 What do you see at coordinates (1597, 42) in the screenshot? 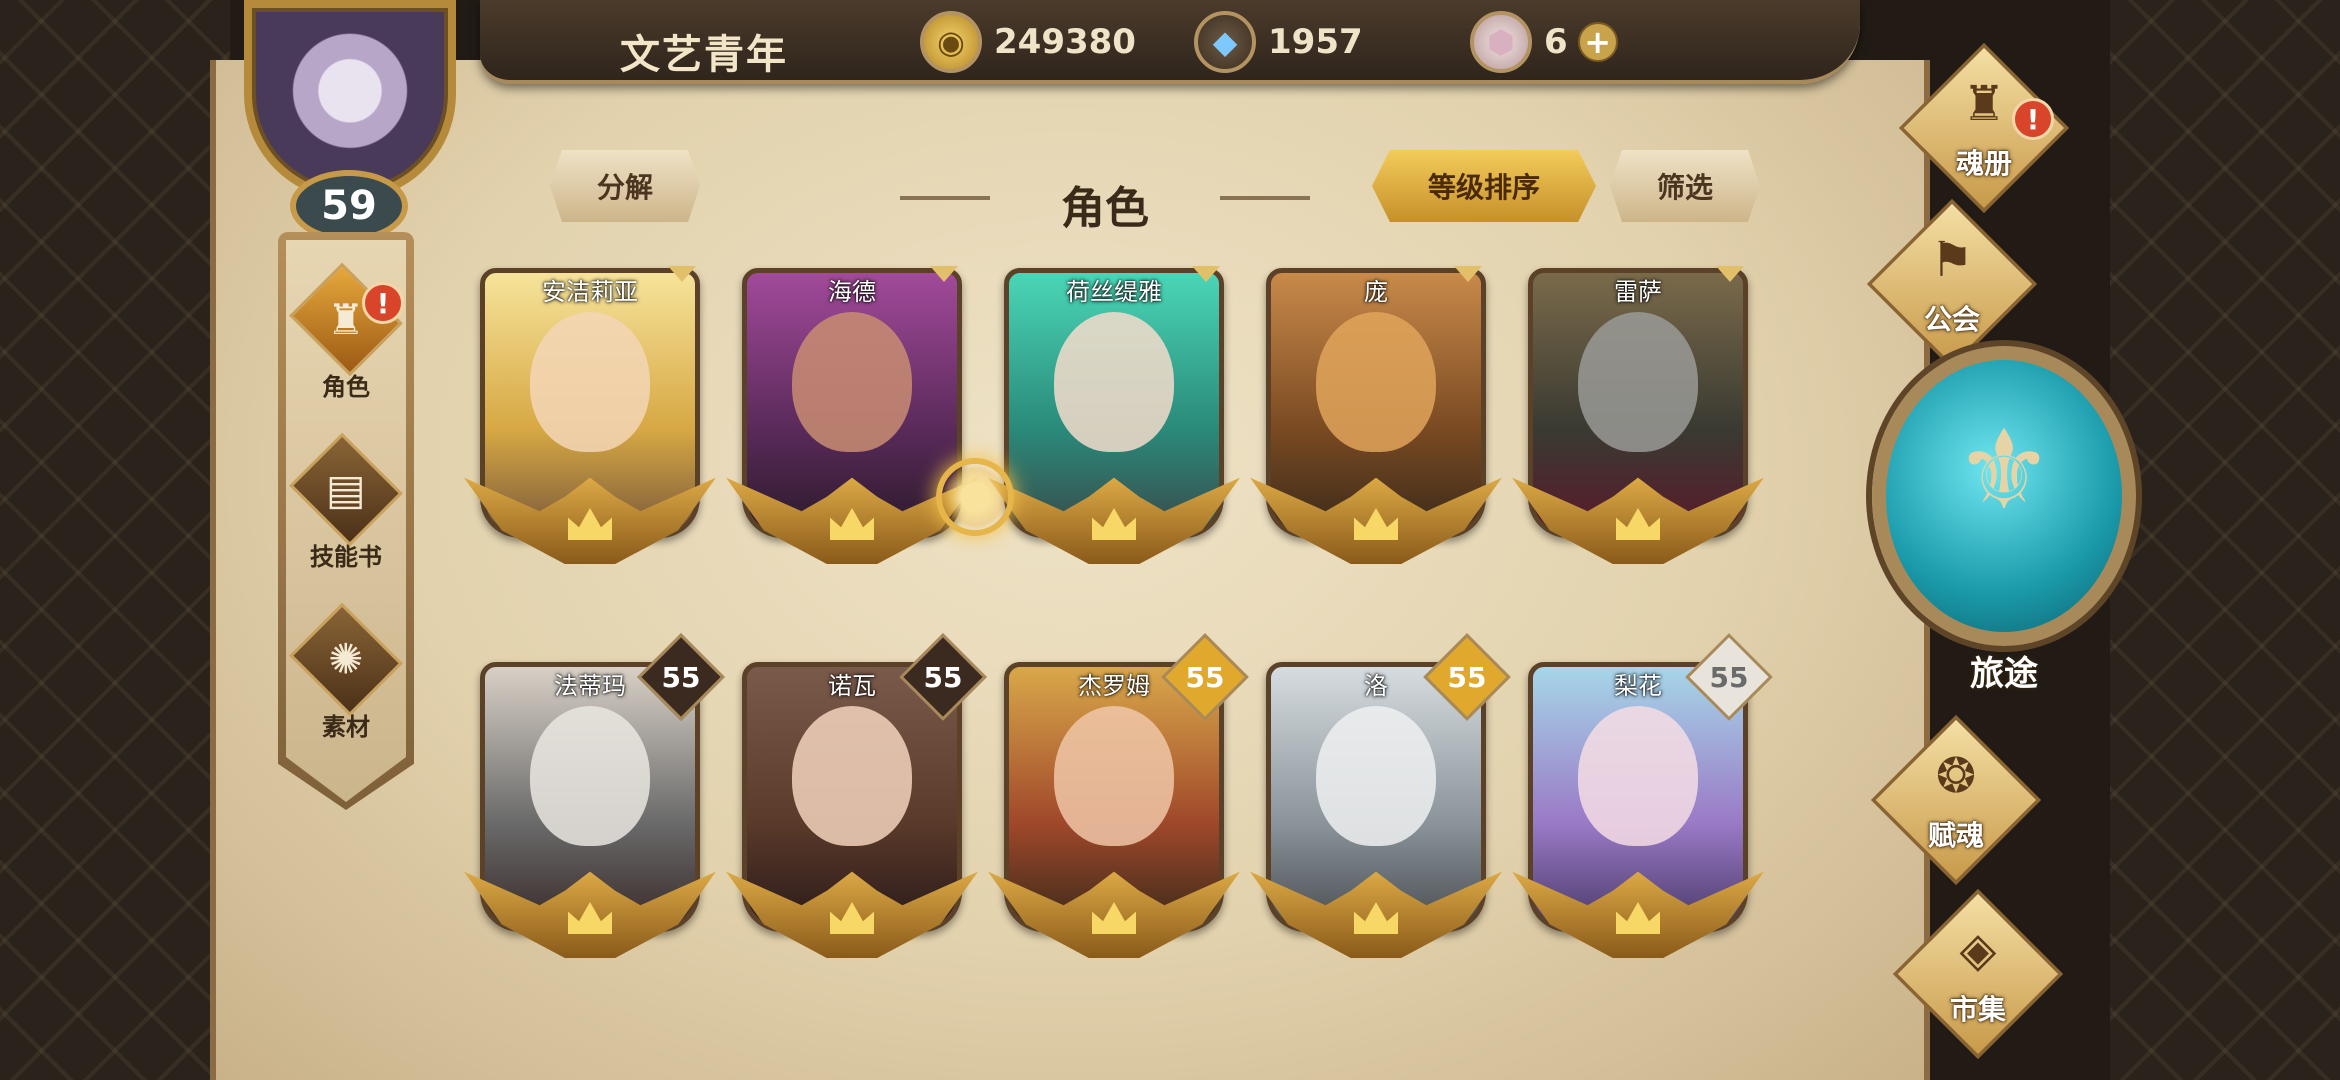
I see `add-gem-button: +` at bounding box center [1597, 42].